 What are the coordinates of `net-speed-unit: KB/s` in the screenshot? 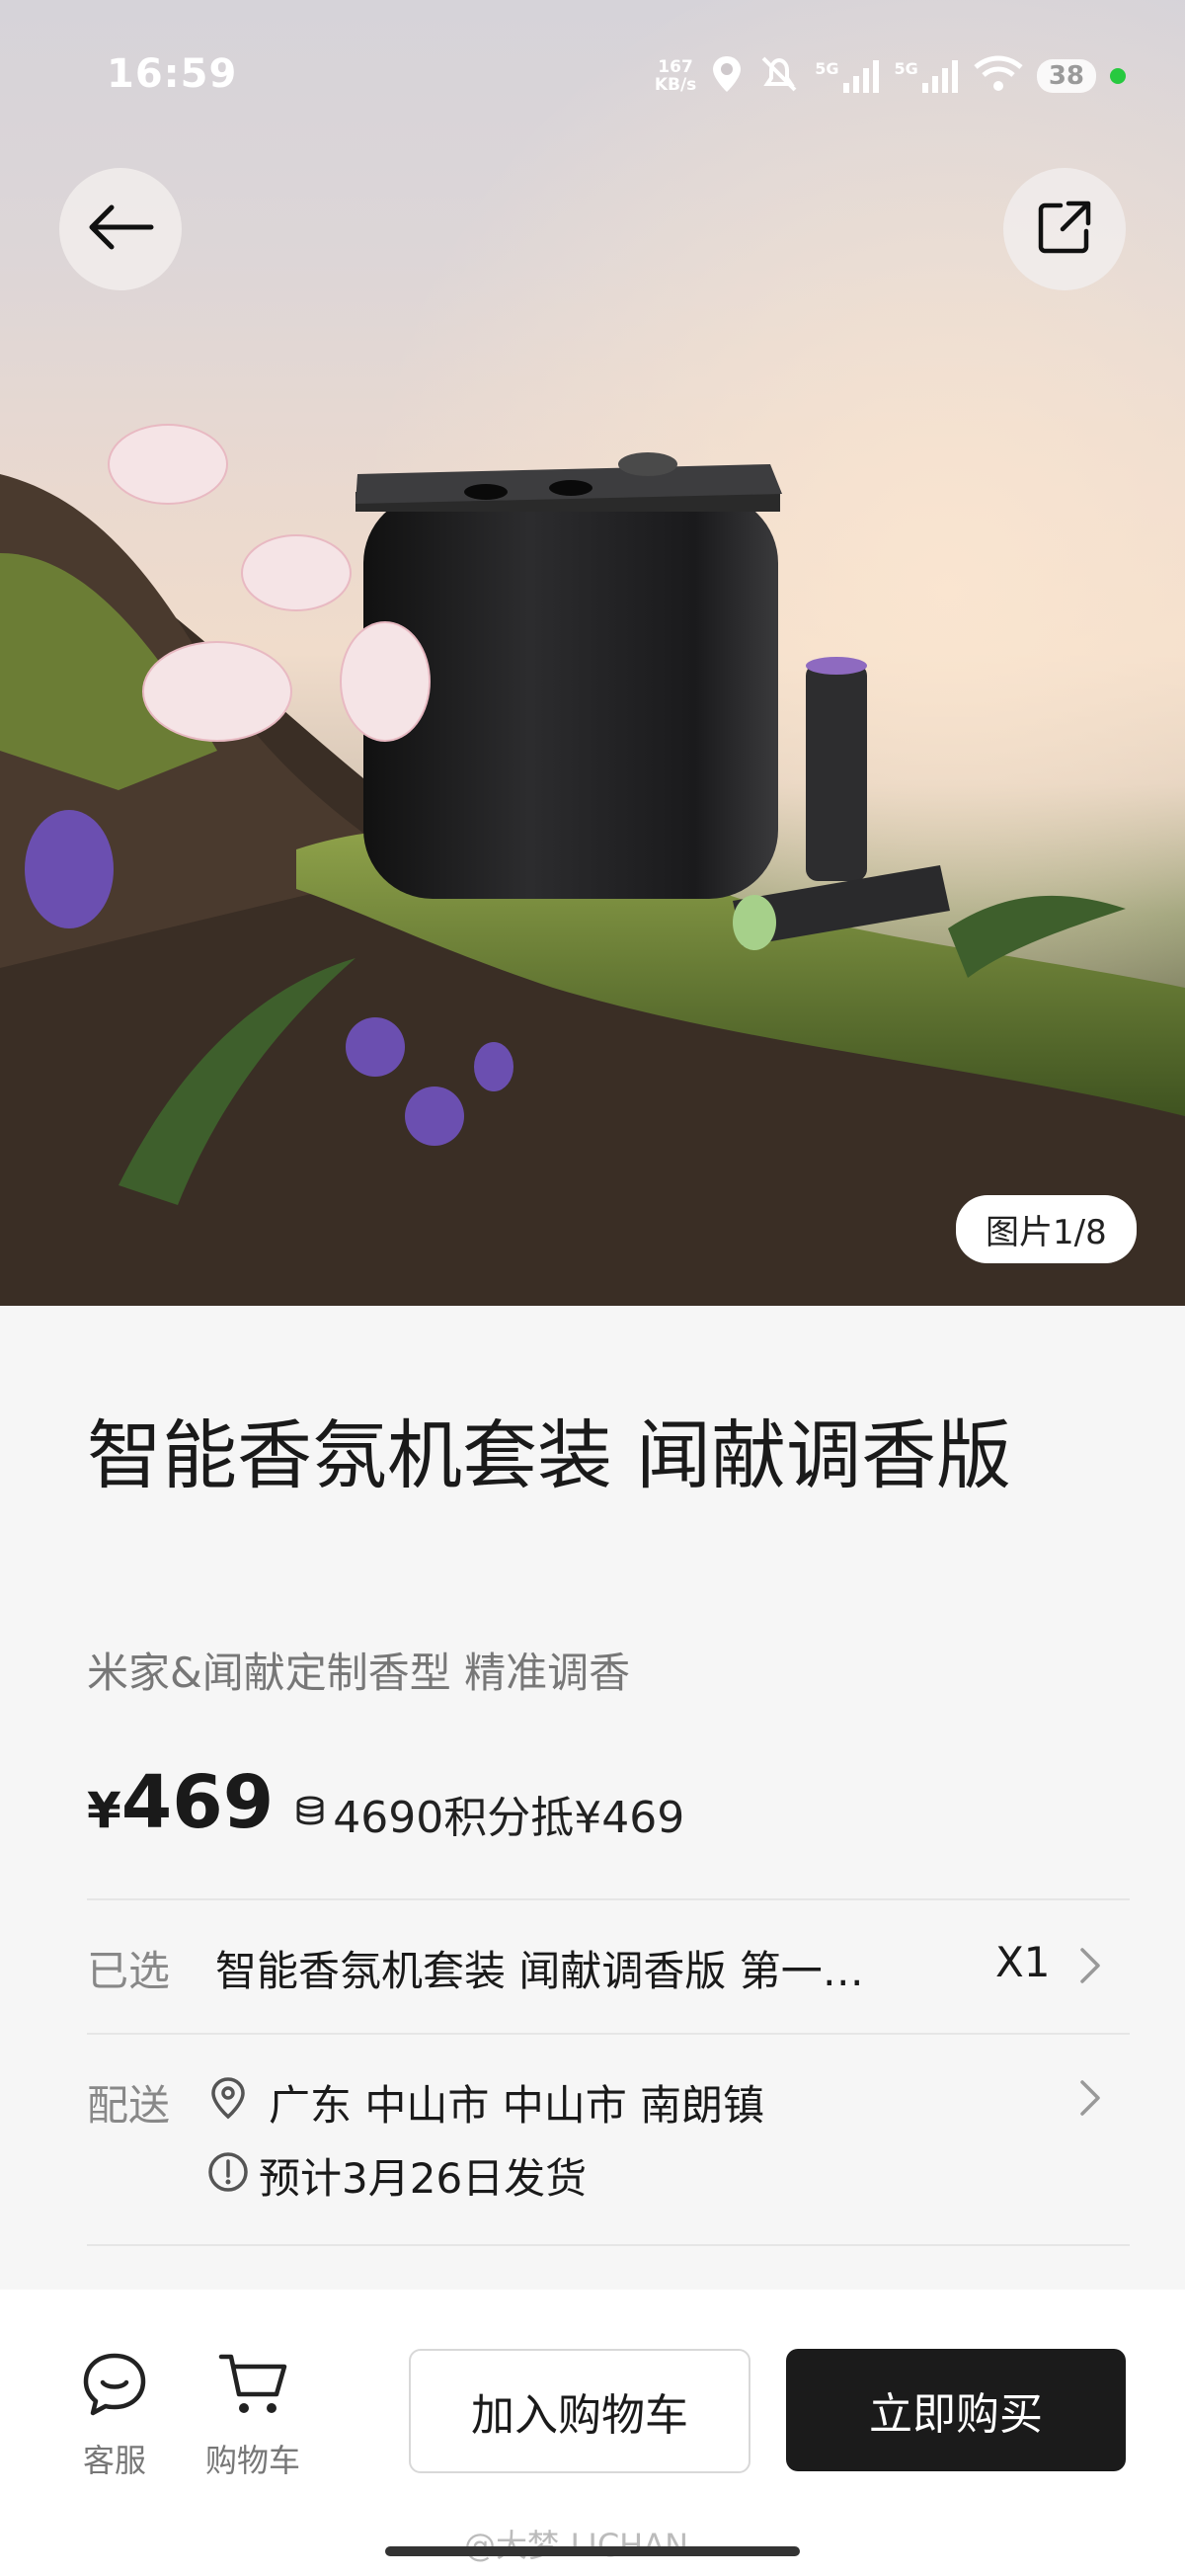 It's located at (675, 85).